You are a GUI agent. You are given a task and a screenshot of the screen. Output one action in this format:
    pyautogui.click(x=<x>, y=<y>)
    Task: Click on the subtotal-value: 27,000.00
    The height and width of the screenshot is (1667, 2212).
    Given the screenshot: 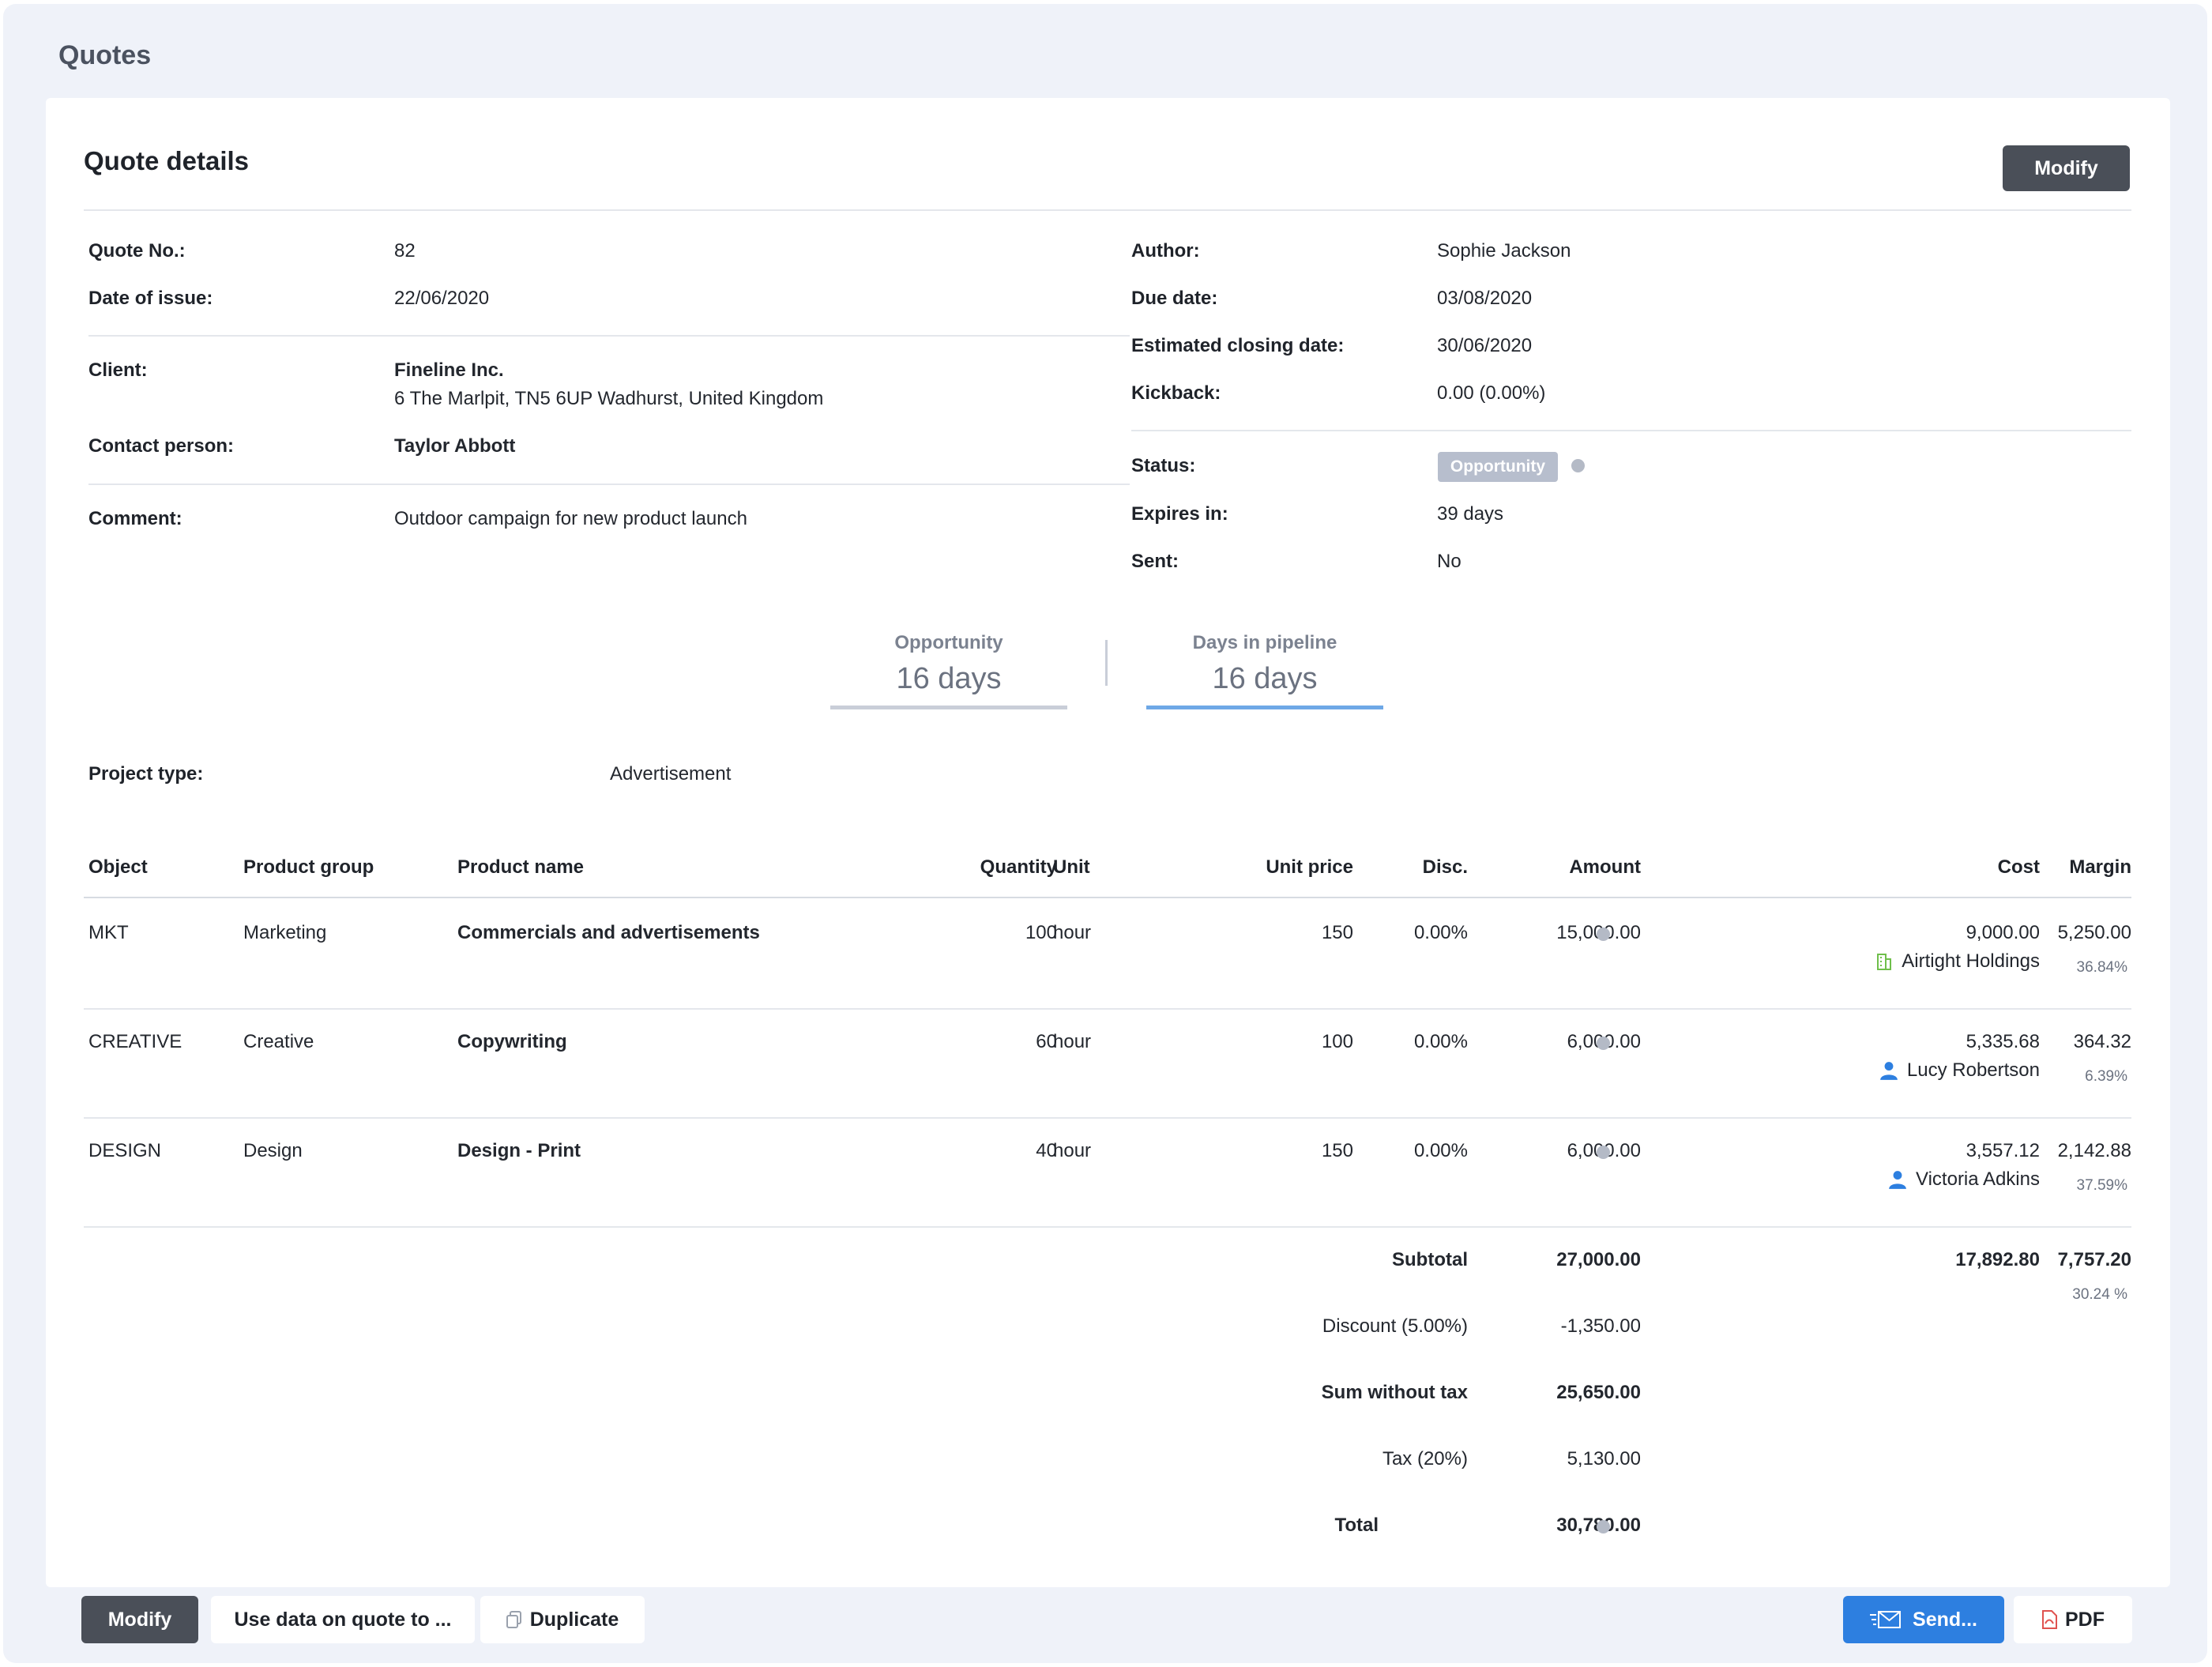 What is the action you would take?
    pyautogui.click(x=1599, y=1259)
    